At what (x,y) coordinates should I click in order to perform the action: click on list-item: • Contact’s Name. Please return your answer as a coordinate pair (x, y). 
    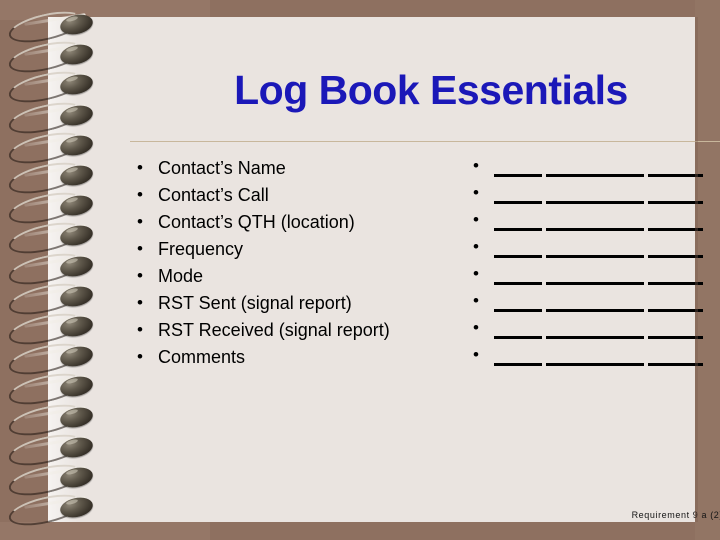
    Looking at the image, I should click on (295, 168).